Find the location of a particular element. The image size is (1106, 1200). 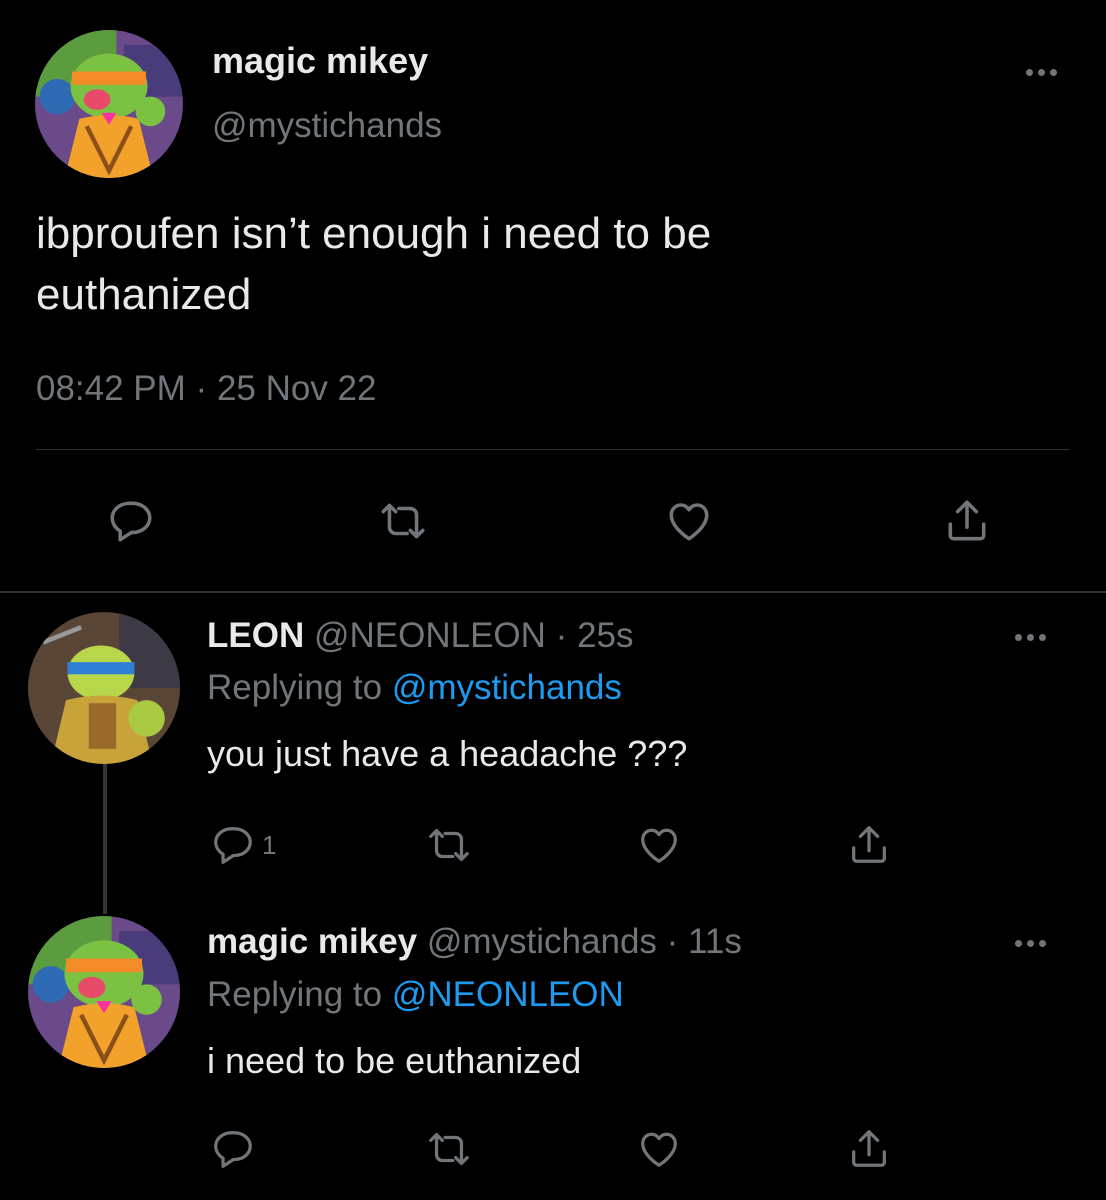

replying-handle-link: @mystichands is located at coordinates (507, 687).